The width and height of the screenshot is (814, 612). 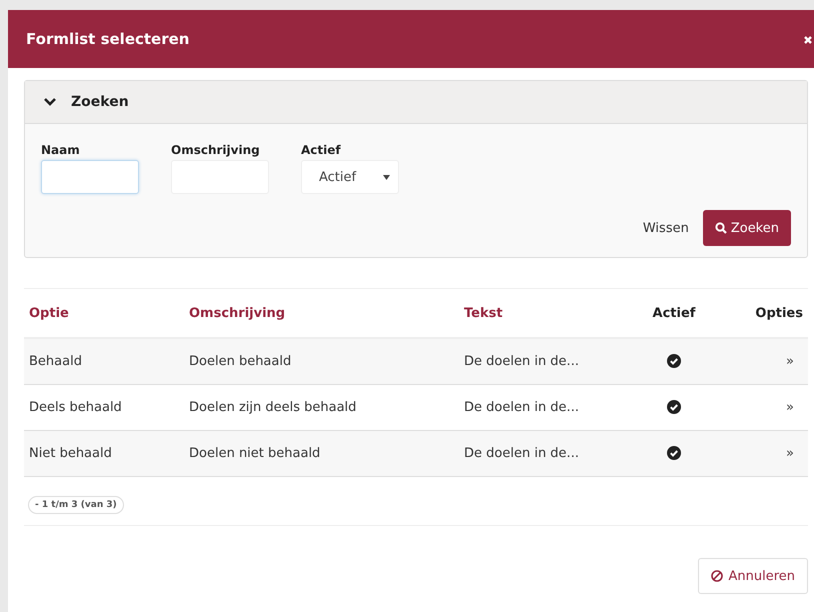 What do you see at coordinates (416, 102) in the screenshot?
I see `search-panel-header: Zoeken` at bounding box center [416, 102].